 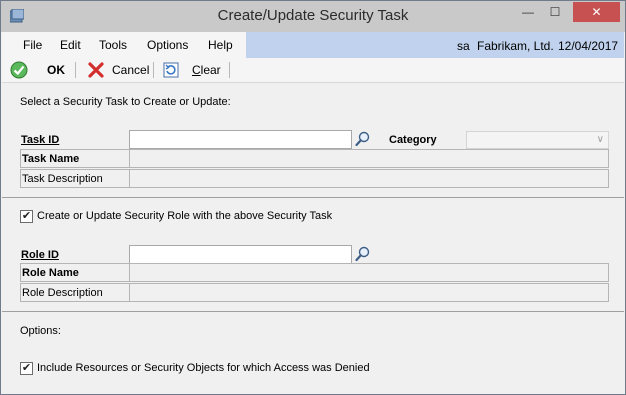 What do you see at coordinates (363, 254) in the screenshot?
I see `role-id-lookup-icon` at bounding box center [363, 254].